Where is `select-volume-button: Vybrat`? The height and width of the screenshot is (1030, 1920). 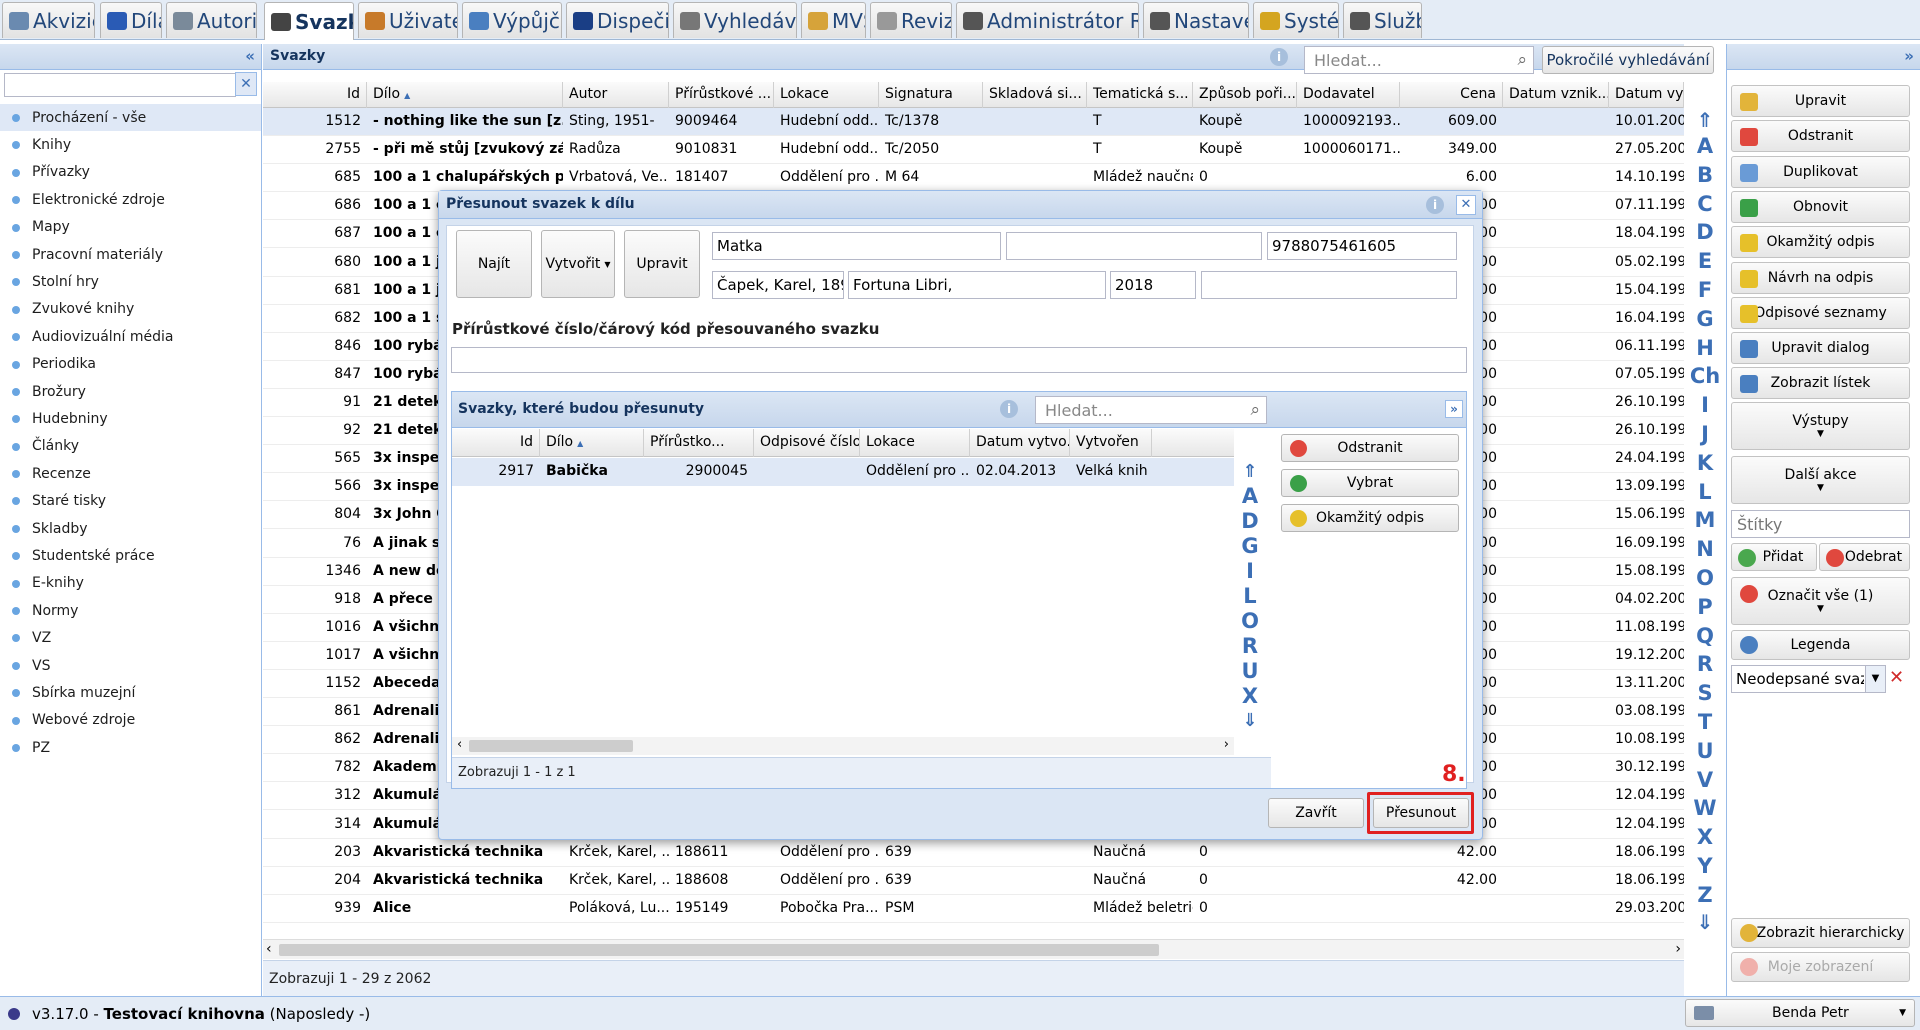
select-volume-button: Vybrat is located at coordinates (1370, 483).